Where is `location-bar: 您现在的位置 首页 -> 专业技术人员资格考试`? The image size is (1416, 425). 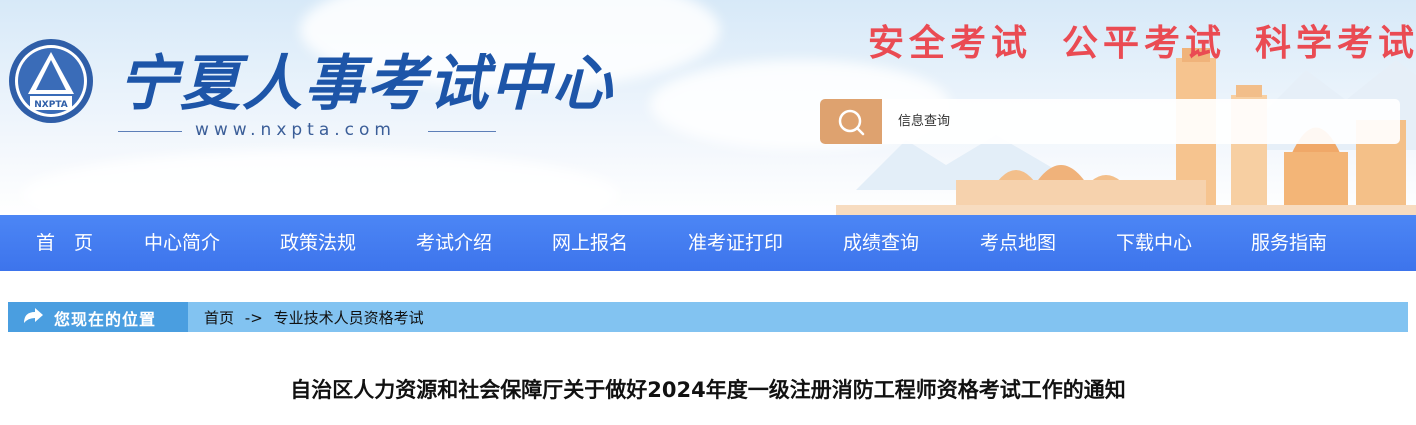 location-bar: 您现在的位置 首页 -> 专业技术人员资格考试 is located at coordinates (708, 317).